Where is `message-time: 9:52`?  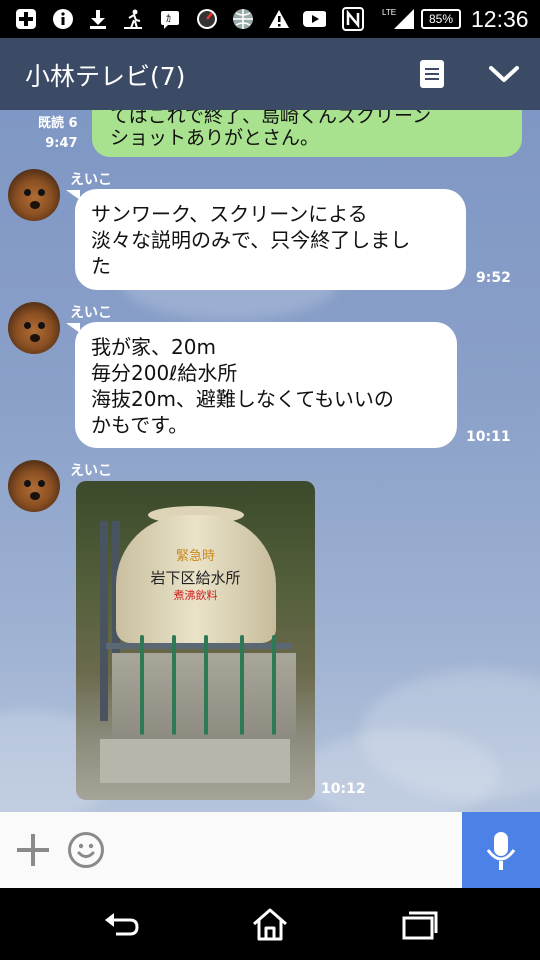
message-time: 9:52 is located at coordinates (493, 278).